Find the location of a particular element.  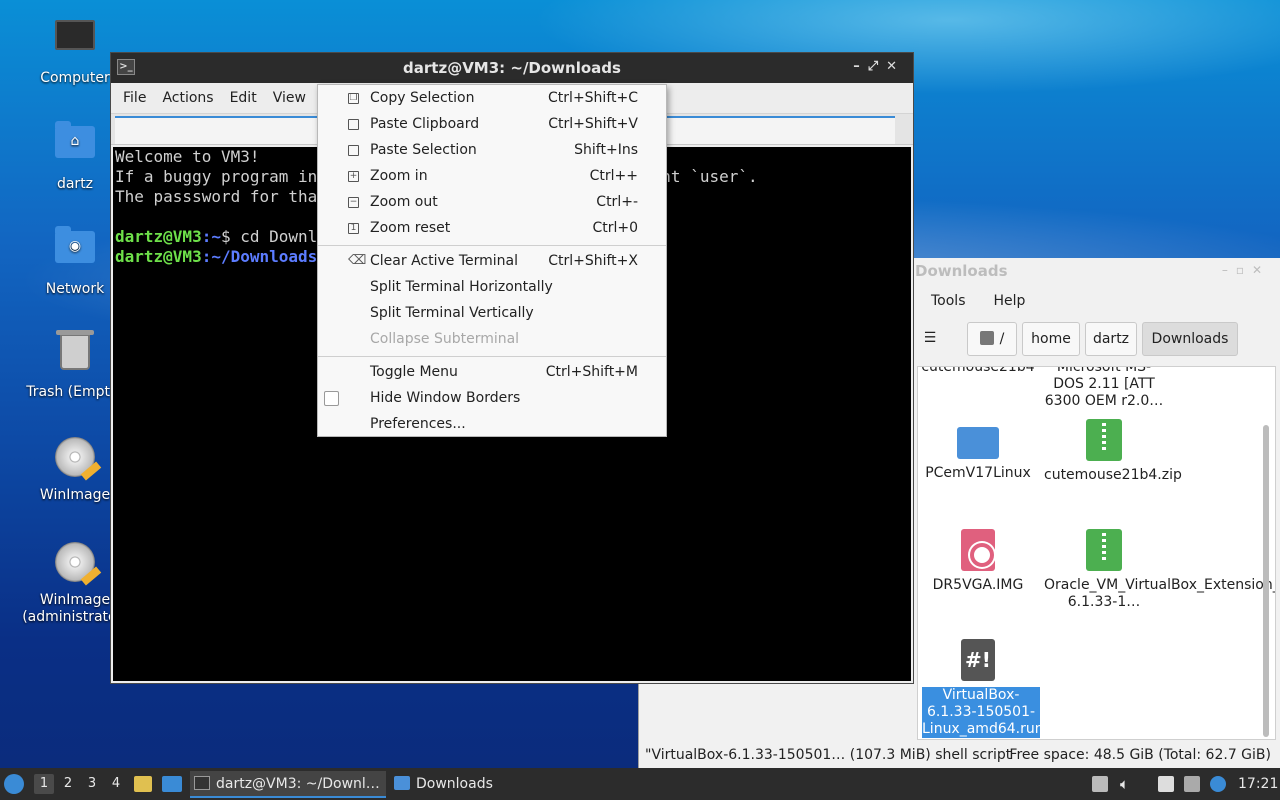

terminal-text: If a buggy program in is located at coordinates (216, 176).